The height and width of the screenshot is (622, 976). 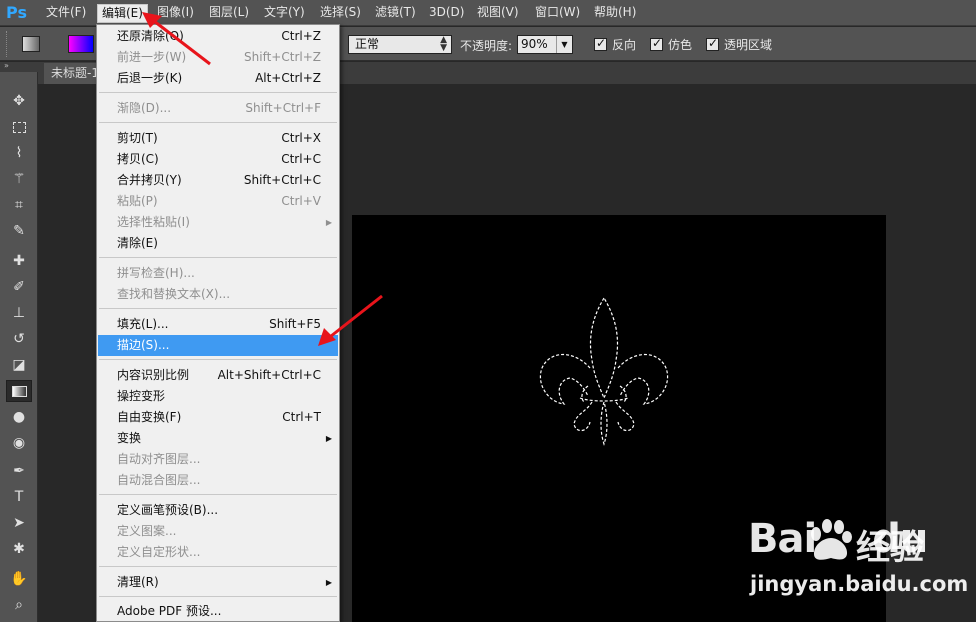 What do you see at coordinates (8, 44) in the screenshot?
I see `options-grip` at bounding box center [8, 44].